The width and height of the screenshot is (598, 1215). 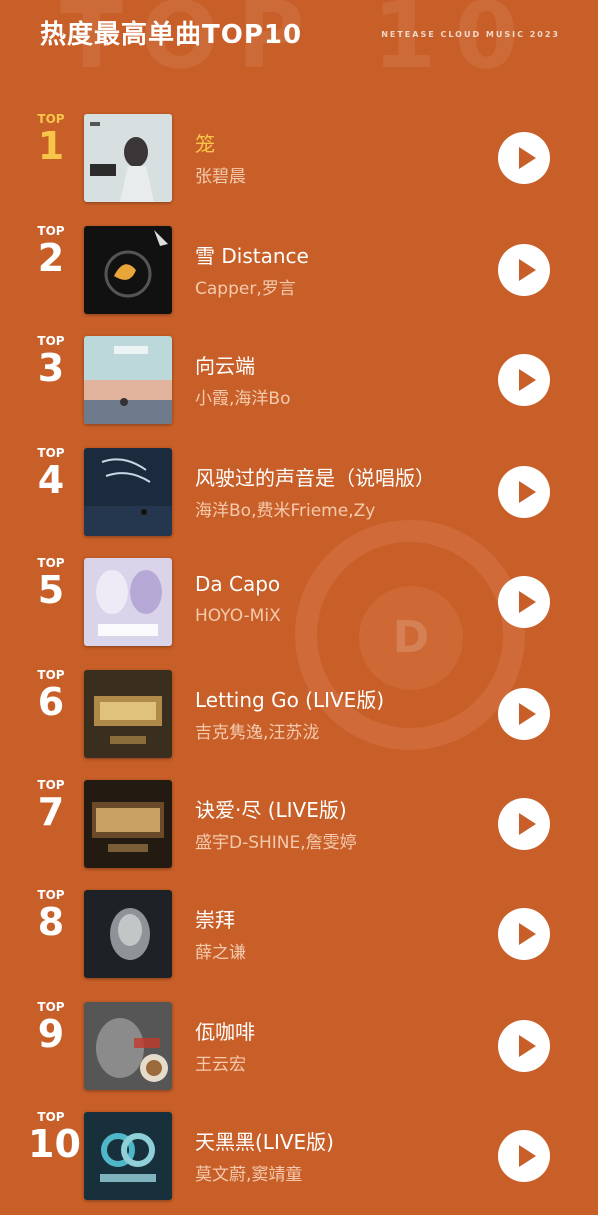 What do you see at coordinates (225, 366) in the screenshot?
I see `song-title: 向云端` at bounding box center [225, 366].